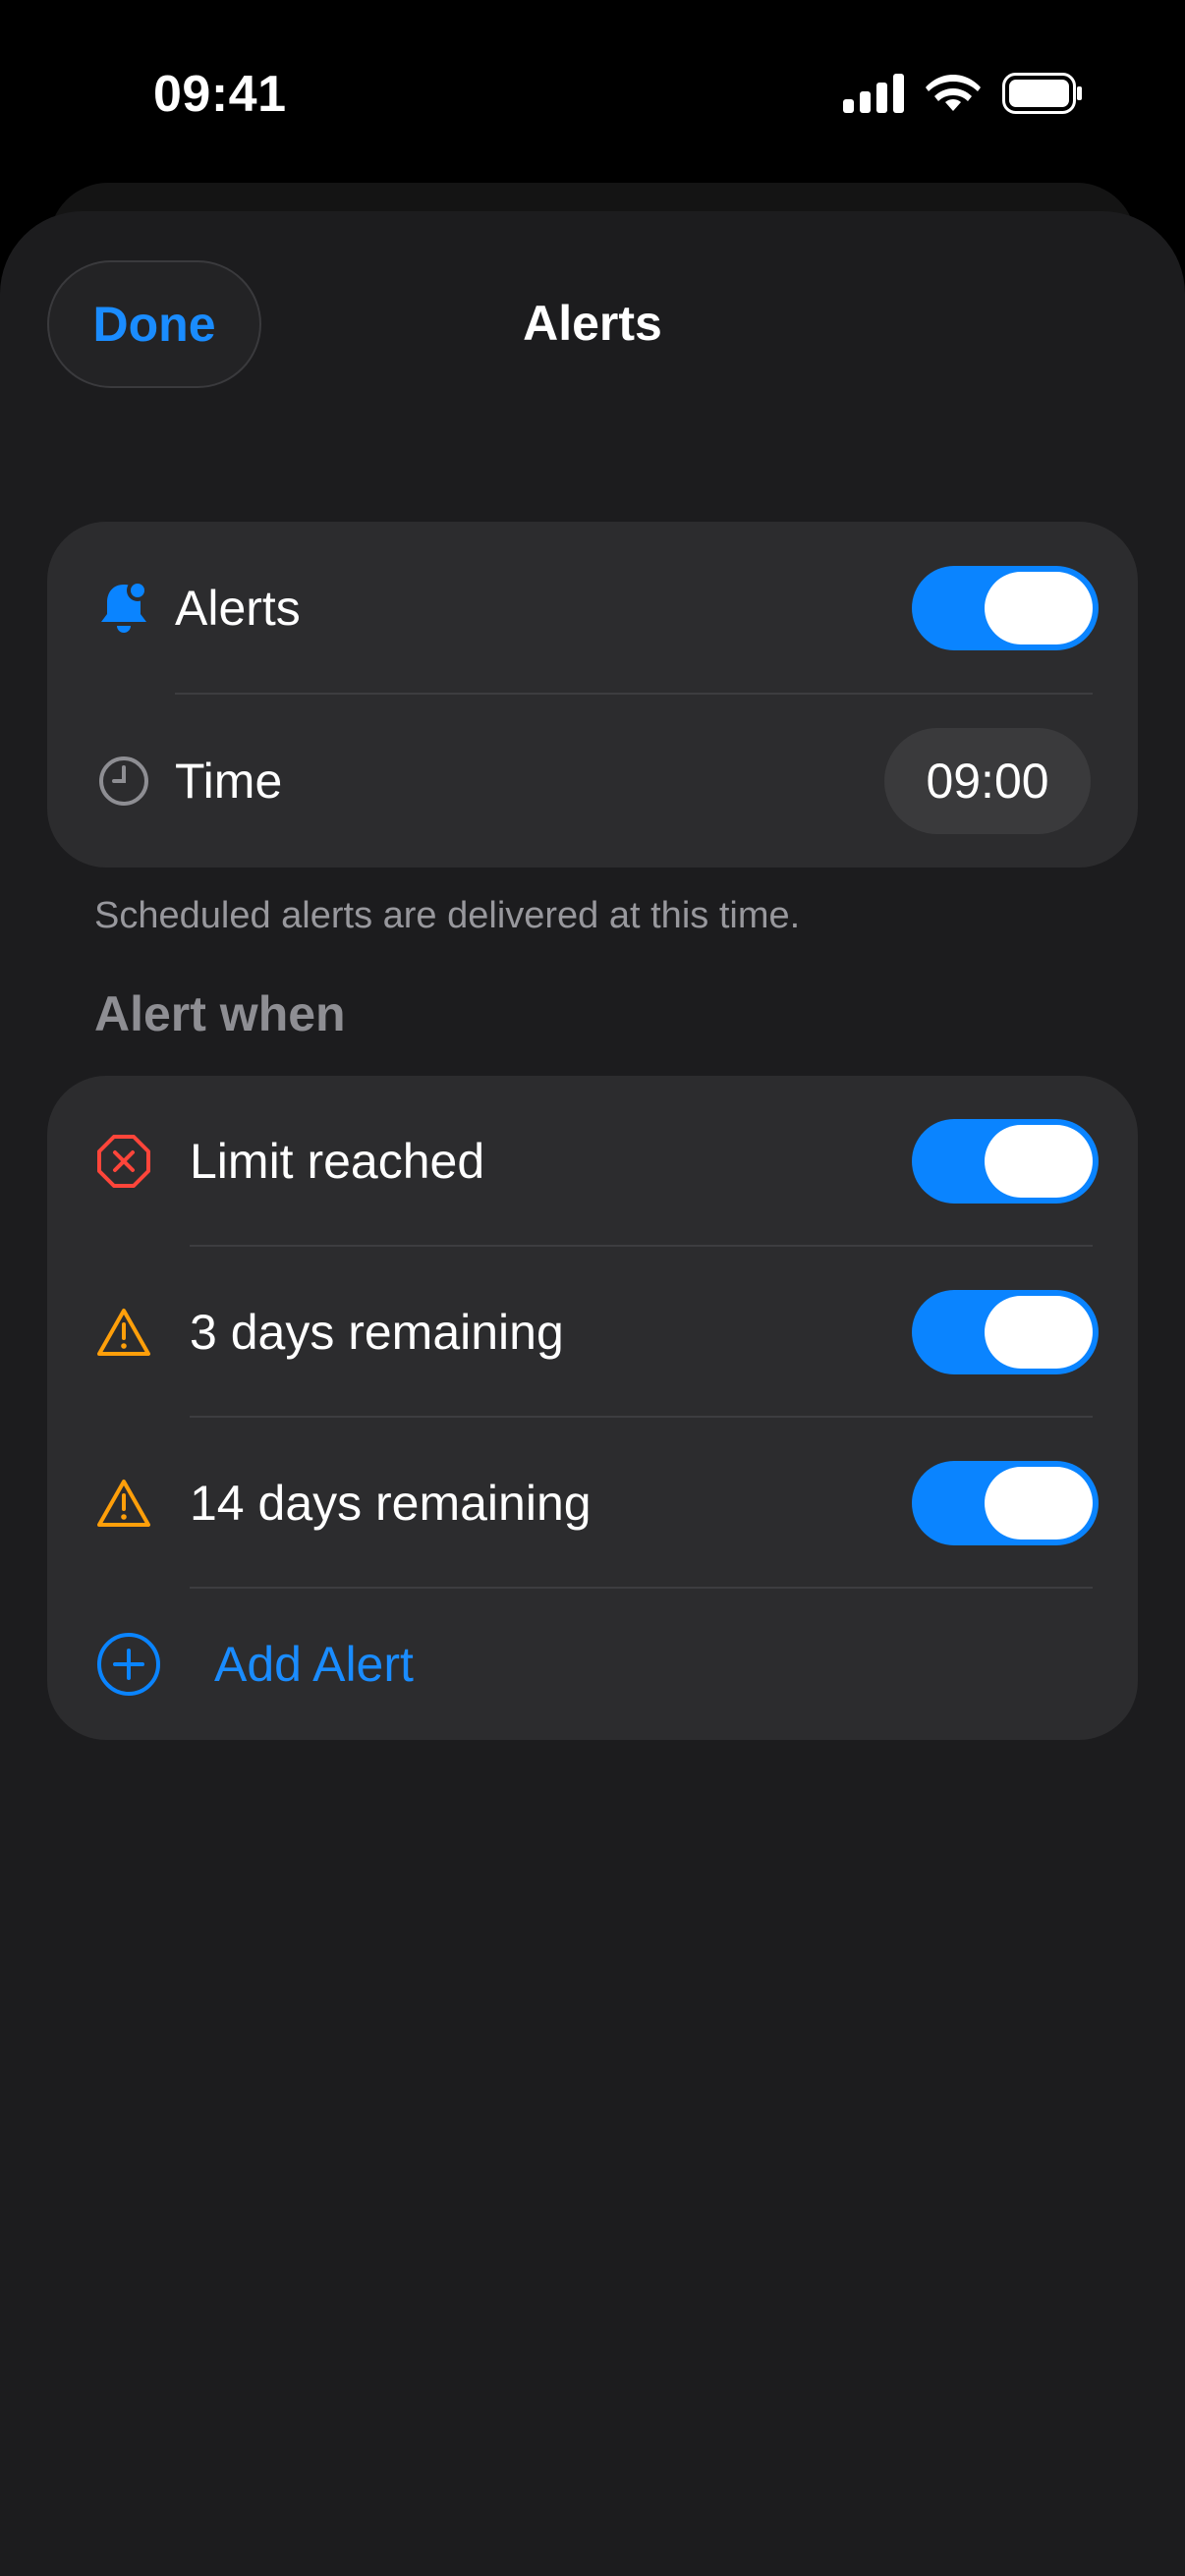 The width and height of the screenshot is (1185, 2576). I want to click on cellular-signal-icon, so click(874, 96).